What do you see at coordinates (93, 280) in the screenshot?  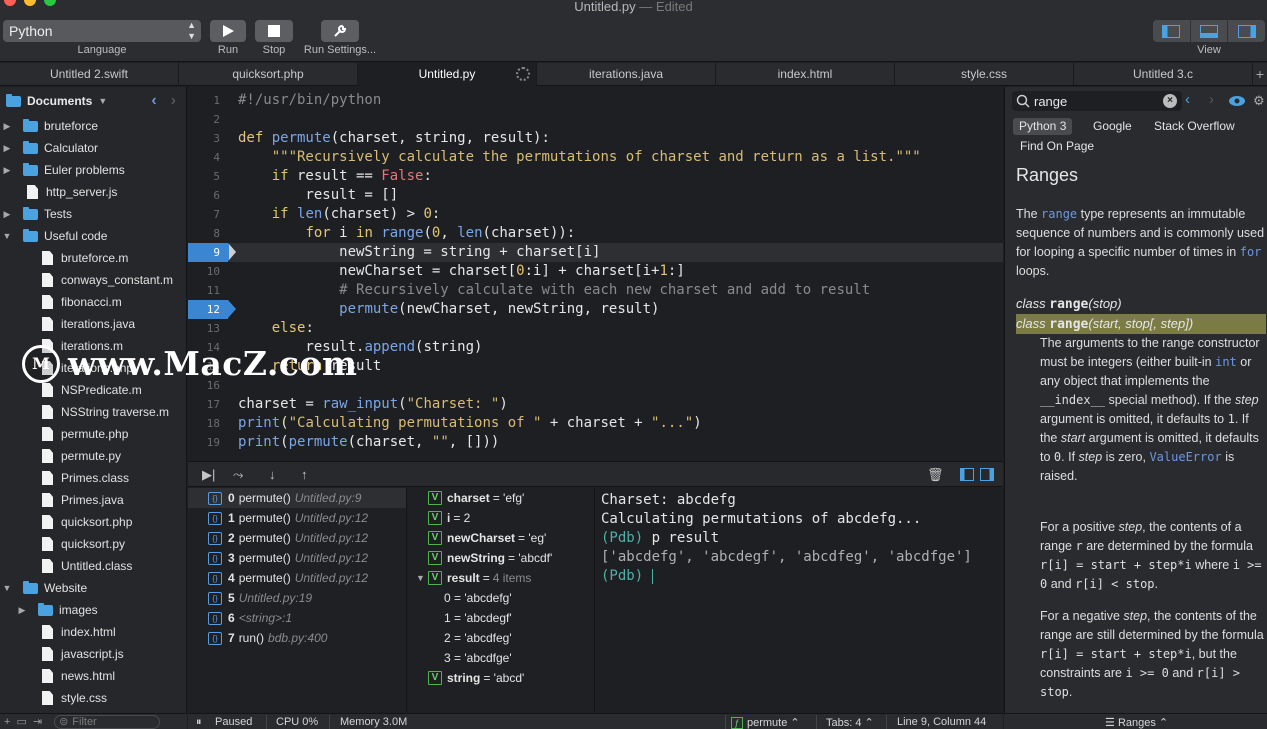 I see `sidebar-item: conways_constant.m` at bounding box center [93, 280].